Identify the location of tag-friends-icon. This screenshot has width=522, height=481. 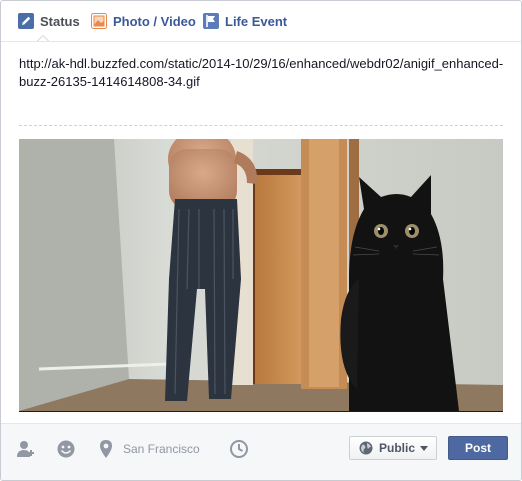
(26, 449).